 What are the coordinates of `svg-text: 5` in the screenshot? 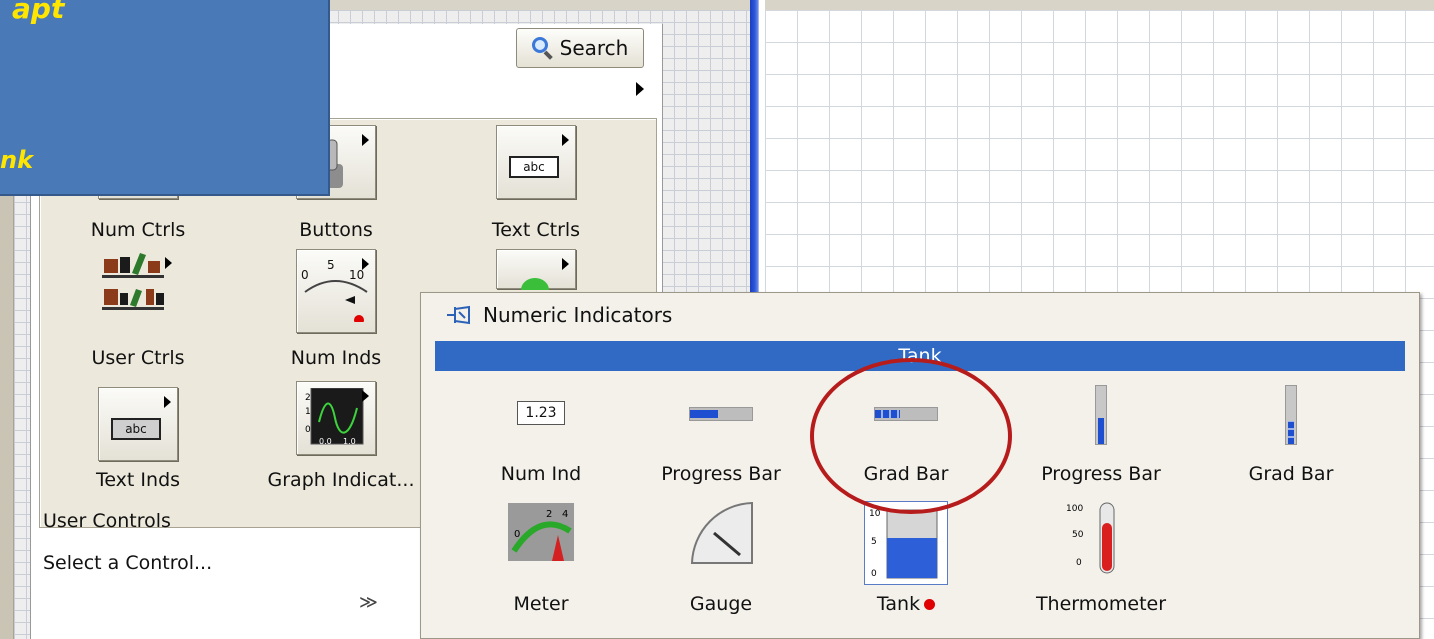 It's located at (874, 542).